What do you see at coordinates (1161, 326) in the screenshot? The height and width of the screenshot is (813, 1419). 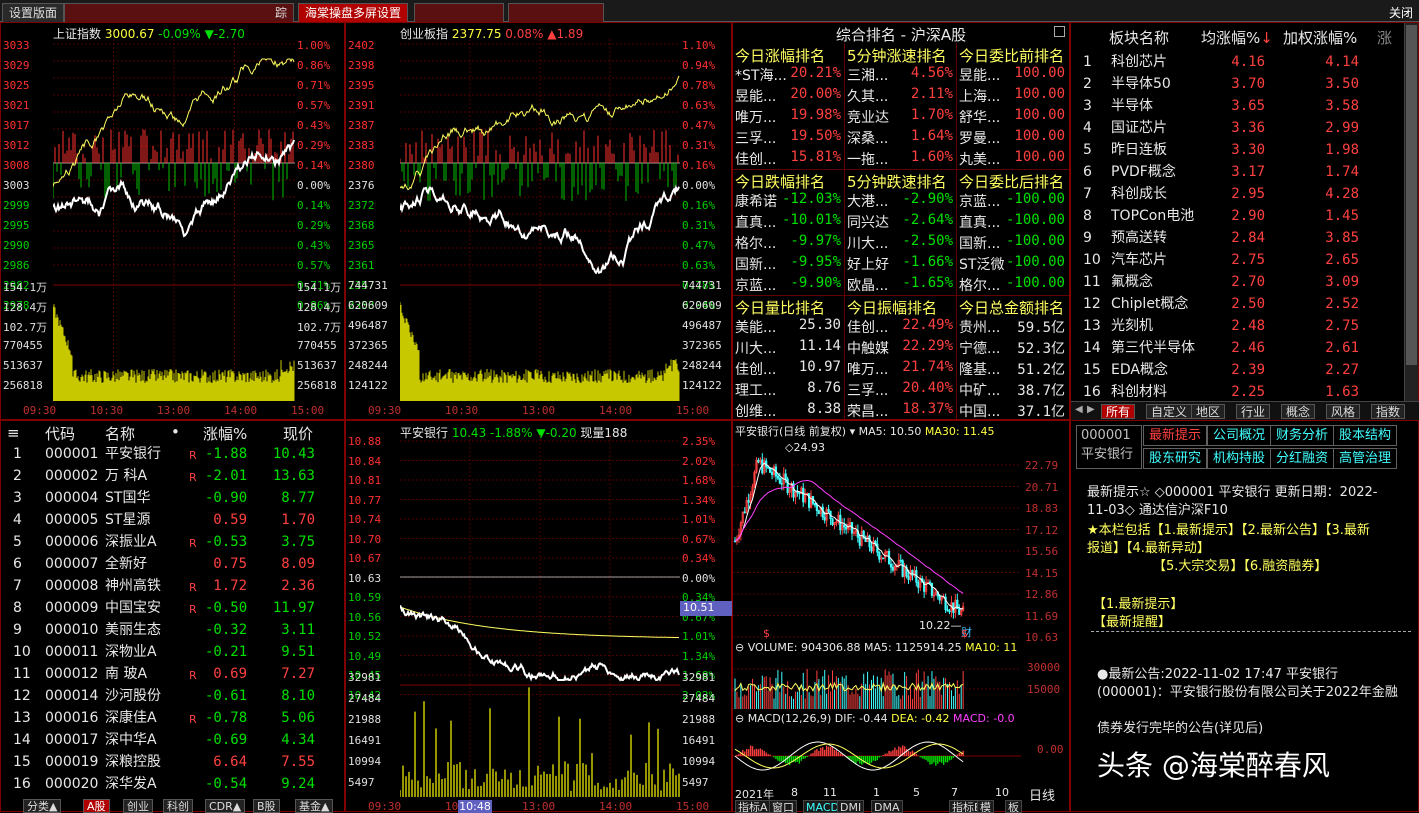 I see `sector-name: 光刻机` at bounding box center [1161, 326].